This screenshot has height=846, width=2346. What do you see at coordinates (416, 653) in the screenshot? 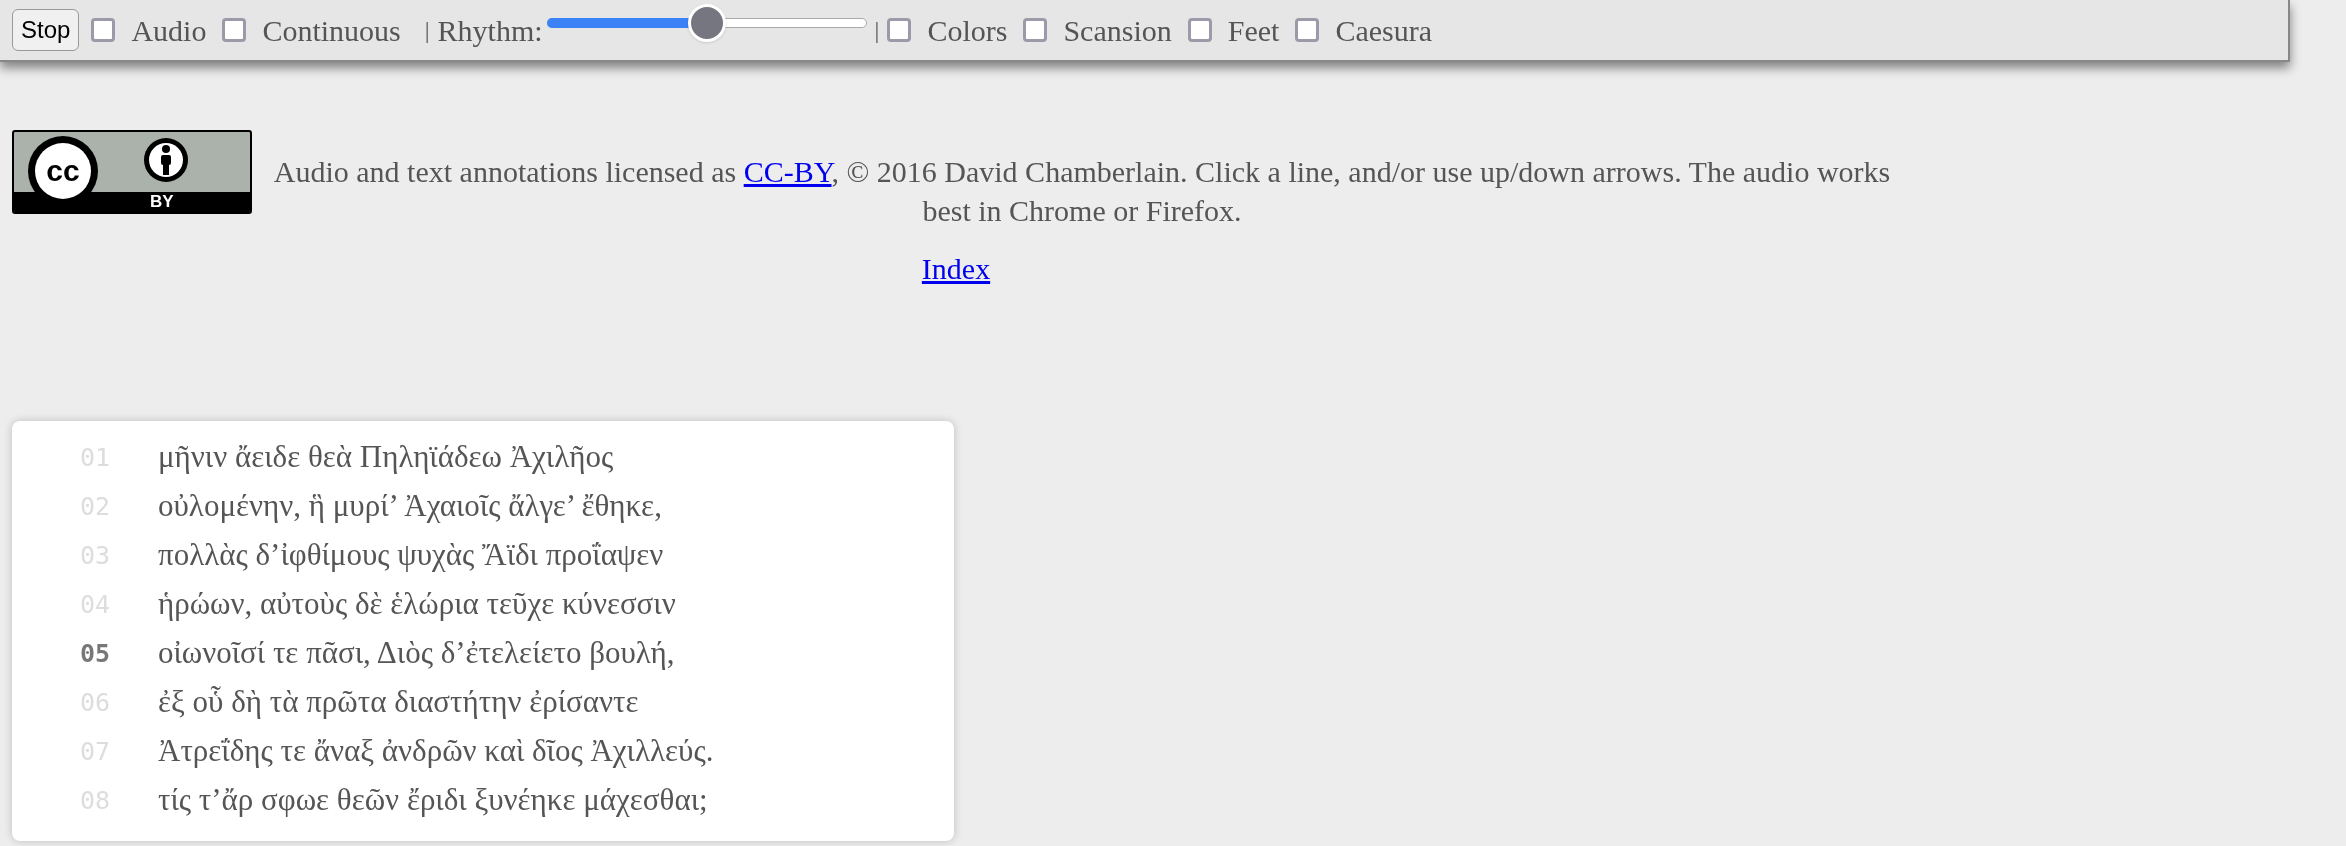
I see `verse-text: οἰωνοῖσί τε πᾶσι, Διὸς δ’ἐτελείετο βουλή,` at bounding box center [416, 653].